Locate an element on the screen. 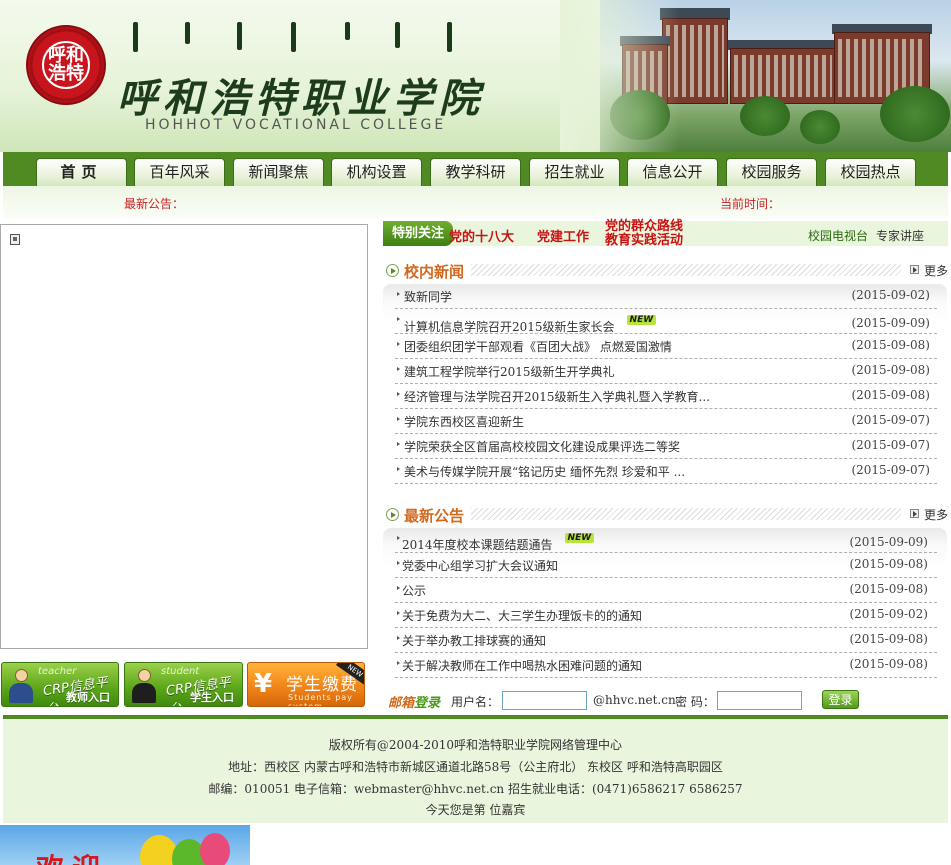 The width and height of the screenshot is (951, 865). latest-notices-title: 最新公告 is located at coordinates (434, 516).